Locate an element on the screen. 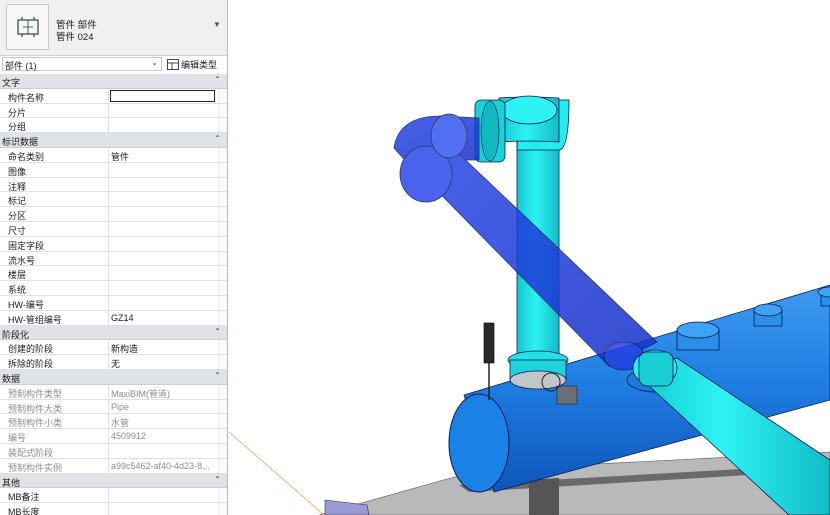 This screenshot has width=830, height=515. property-row: HW-管组编号 GZ14 is located at coordinates (113, 318).